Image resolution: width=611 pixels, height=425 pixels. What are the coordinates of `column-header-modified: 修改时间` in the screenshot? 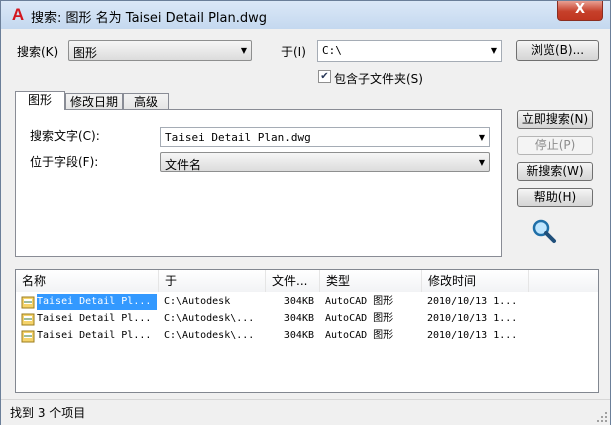 It's located at (475, 281).